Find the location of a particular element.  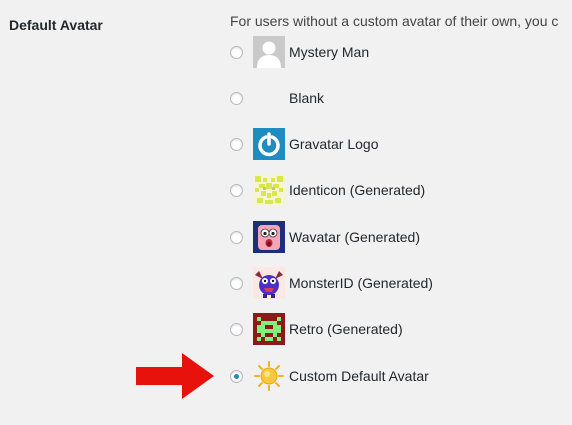

option-label: Wavatar (Generated) is located at coordinates (354, 237).